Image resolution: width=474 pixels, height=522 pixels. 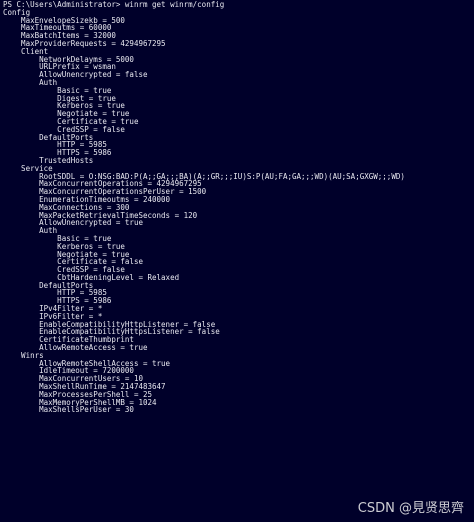 What do you see at coordinates (410, 508) in the screenshot?
I see `csdn-watermark: CSDN @見贤思齊` at bounding box center [410, 508].